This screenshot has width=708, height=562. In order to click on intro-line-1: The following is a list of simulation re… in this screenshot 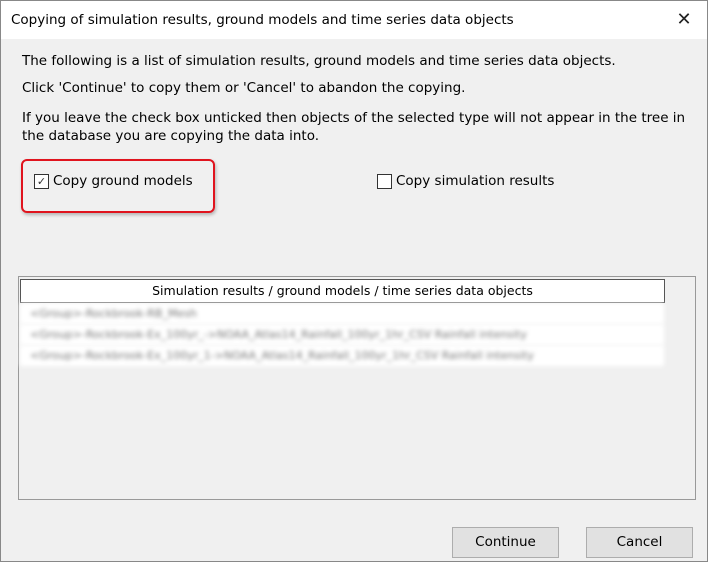, I will do `click(319, 61)`.